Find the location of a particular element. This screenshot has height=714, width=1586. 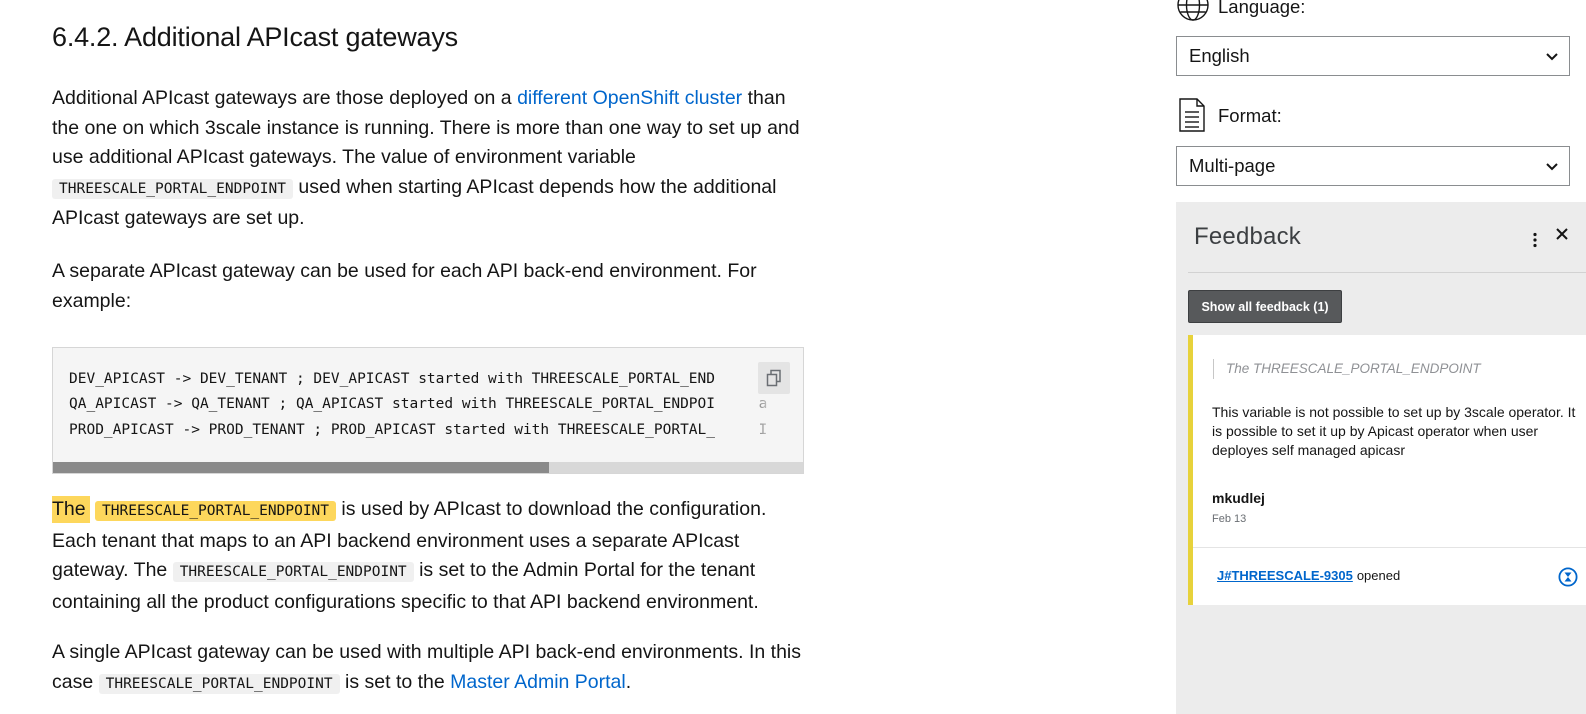

jira-row: J#THREESCALE-9305 opened is located at coordinates (1308, 575).